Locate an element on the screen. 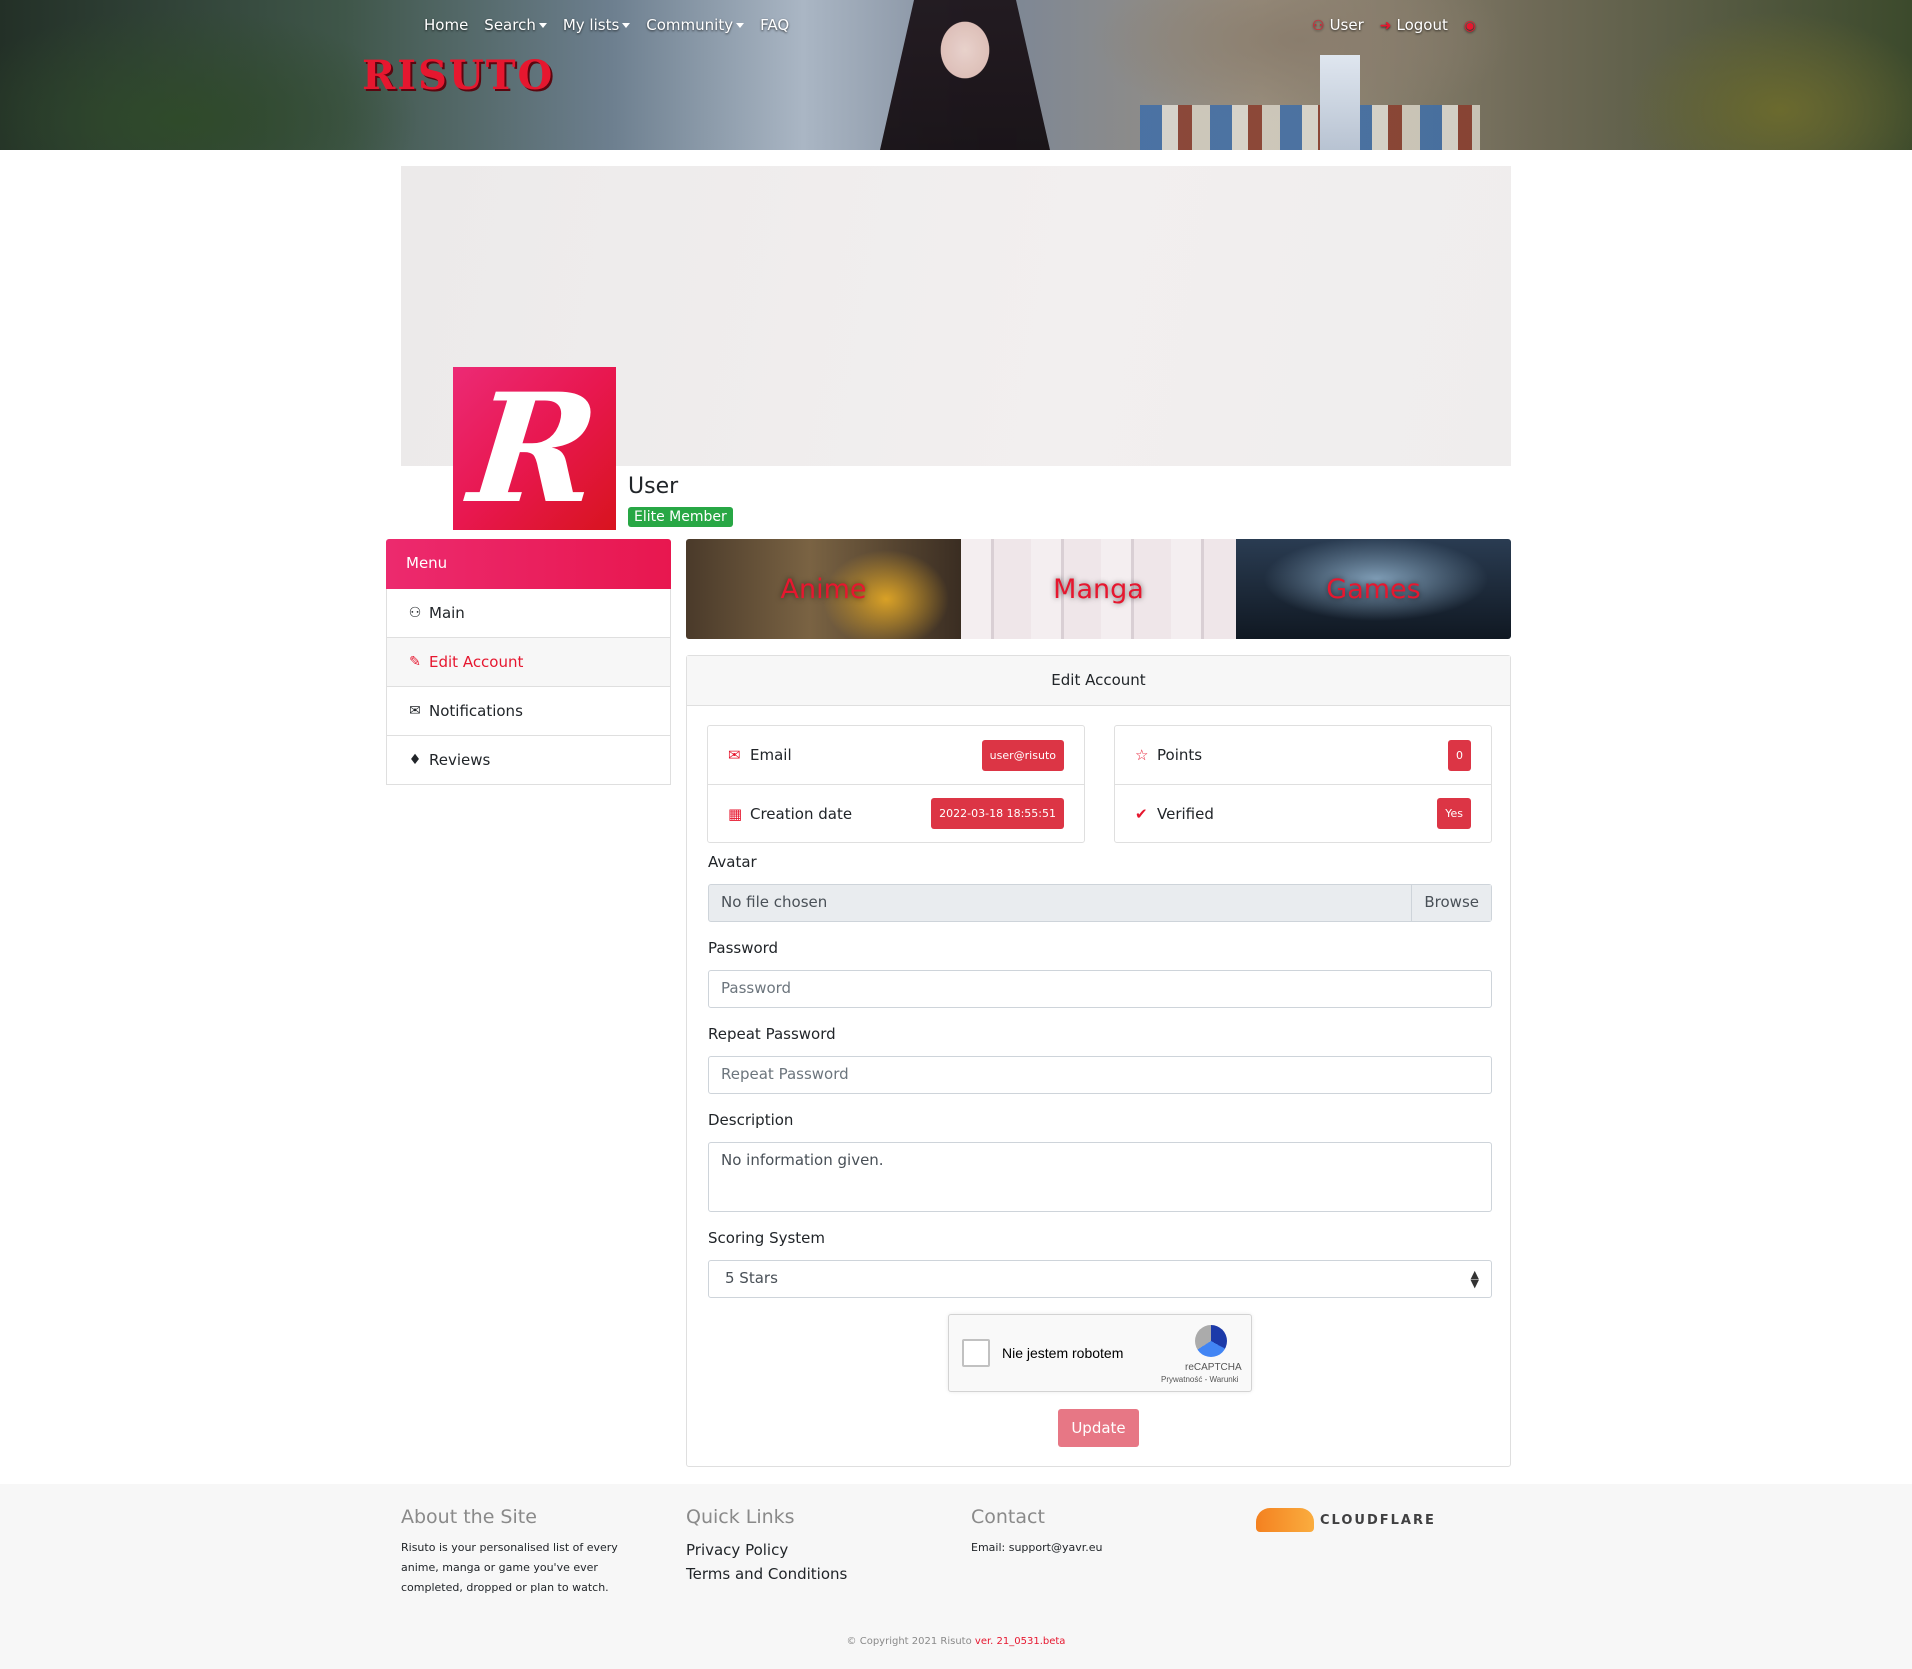  recaptcha-checkbox is located at coordinates (976, 1353).